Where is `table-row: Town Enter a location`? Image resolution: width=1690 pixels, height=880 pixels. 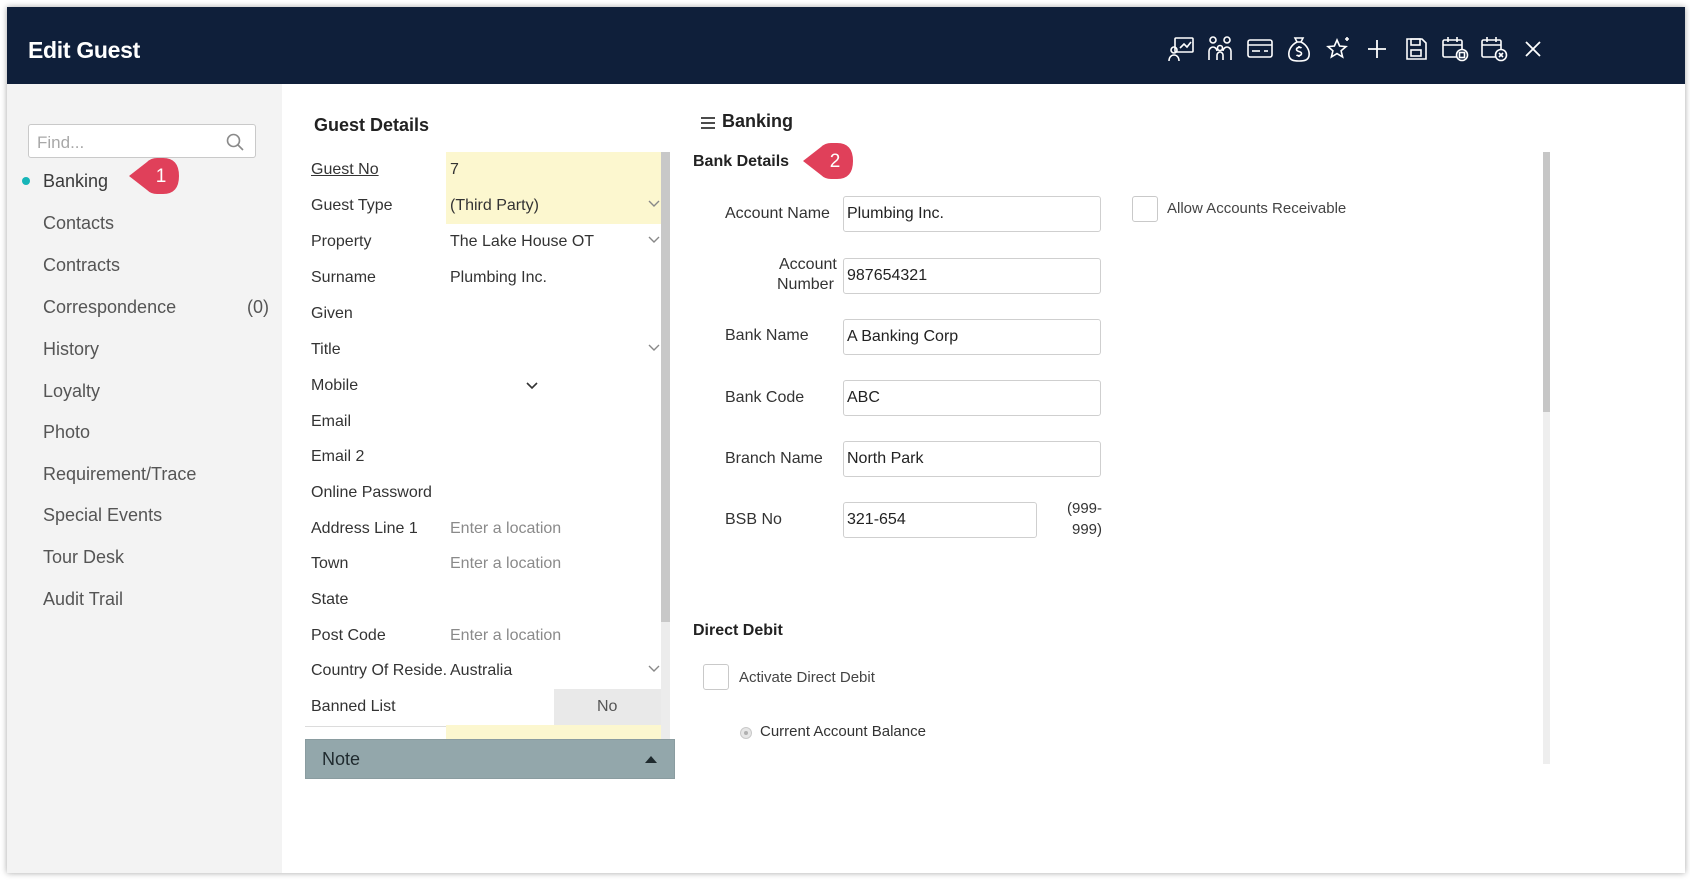 table-row: Town Enter a location is located at coordinates (485, 565).